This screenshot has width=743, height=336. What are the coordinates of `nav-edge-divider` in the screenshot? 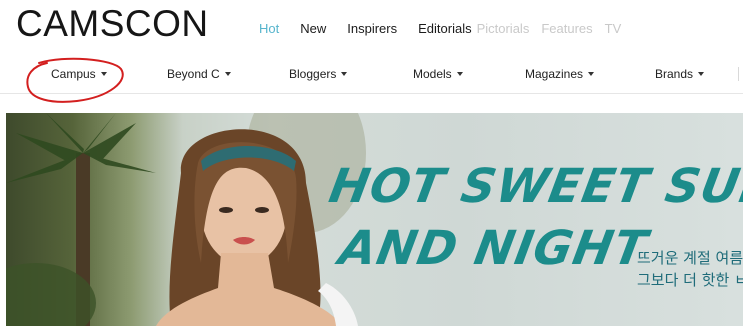 It's located at (739, 74).